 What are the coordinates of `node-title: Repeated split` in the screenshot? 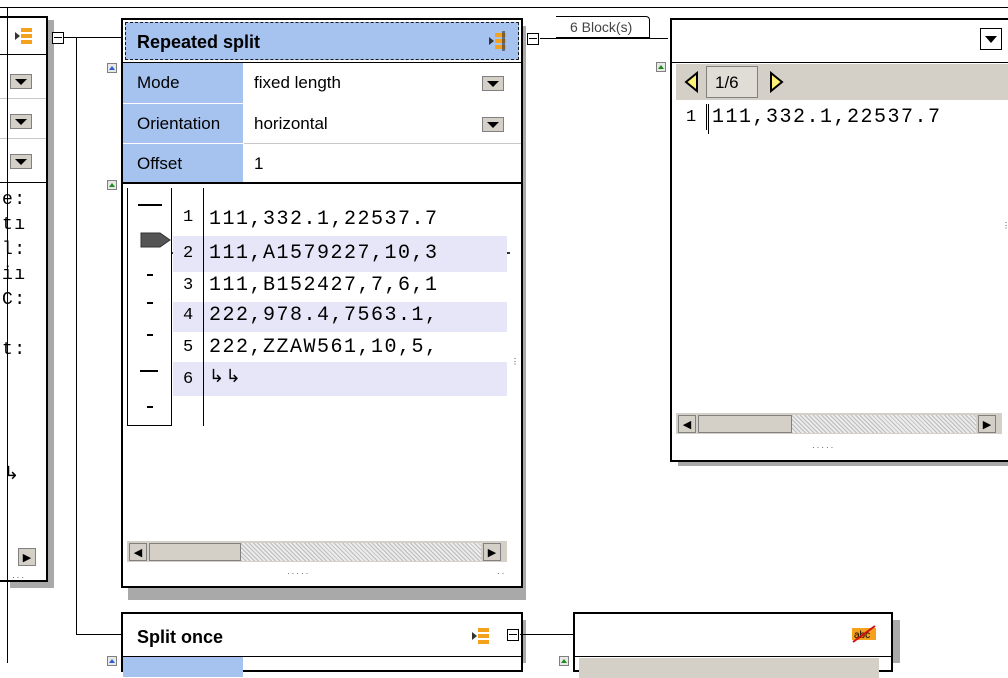 It's located at (199, 42).